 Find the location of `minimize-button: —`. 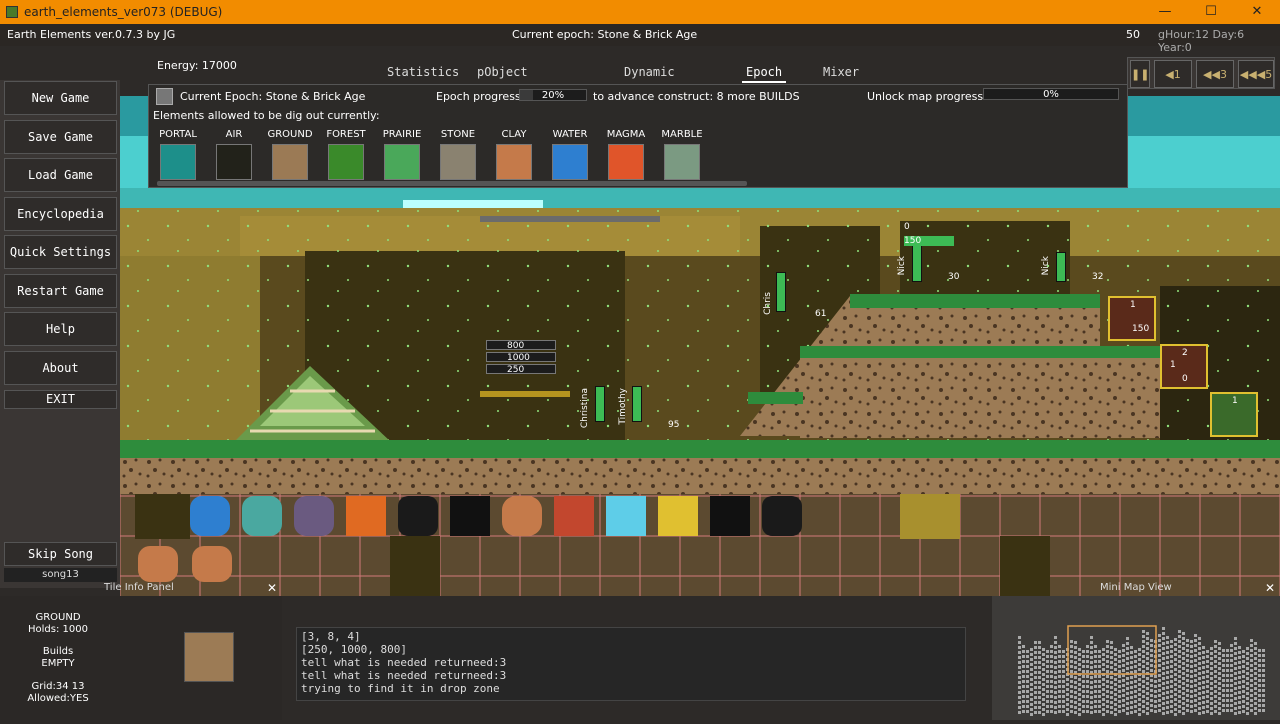

minimize-button: — is located at coordinates (1165, 12).